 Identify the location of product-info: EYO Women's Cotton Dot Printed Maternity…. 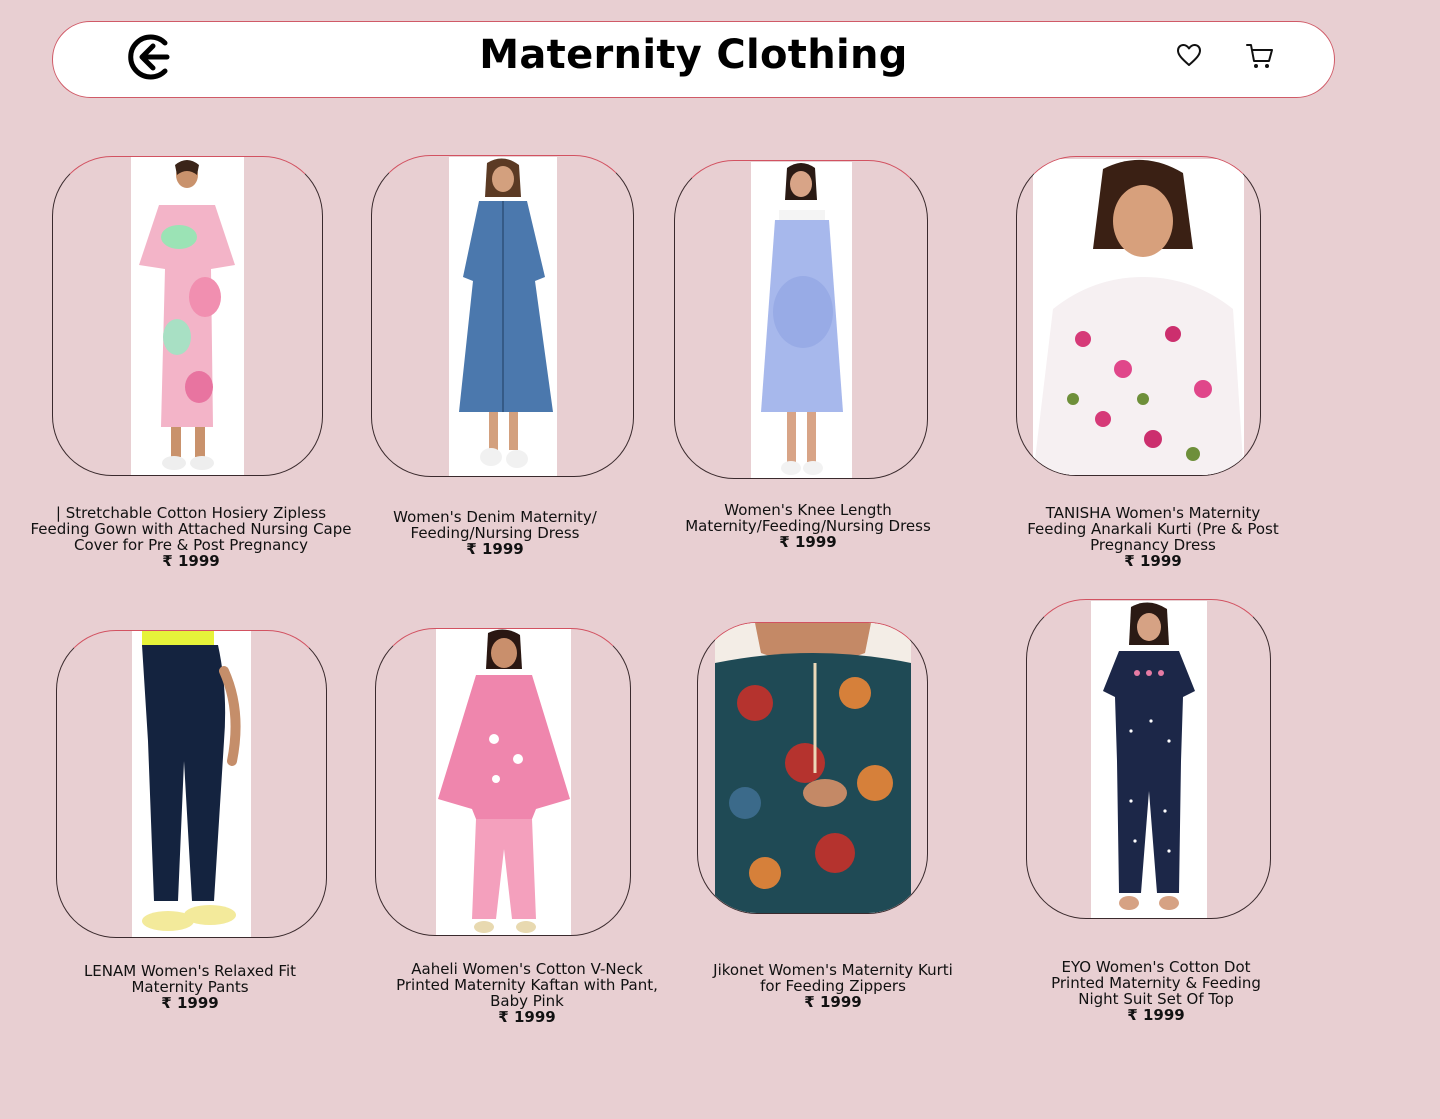
(1156, 991).